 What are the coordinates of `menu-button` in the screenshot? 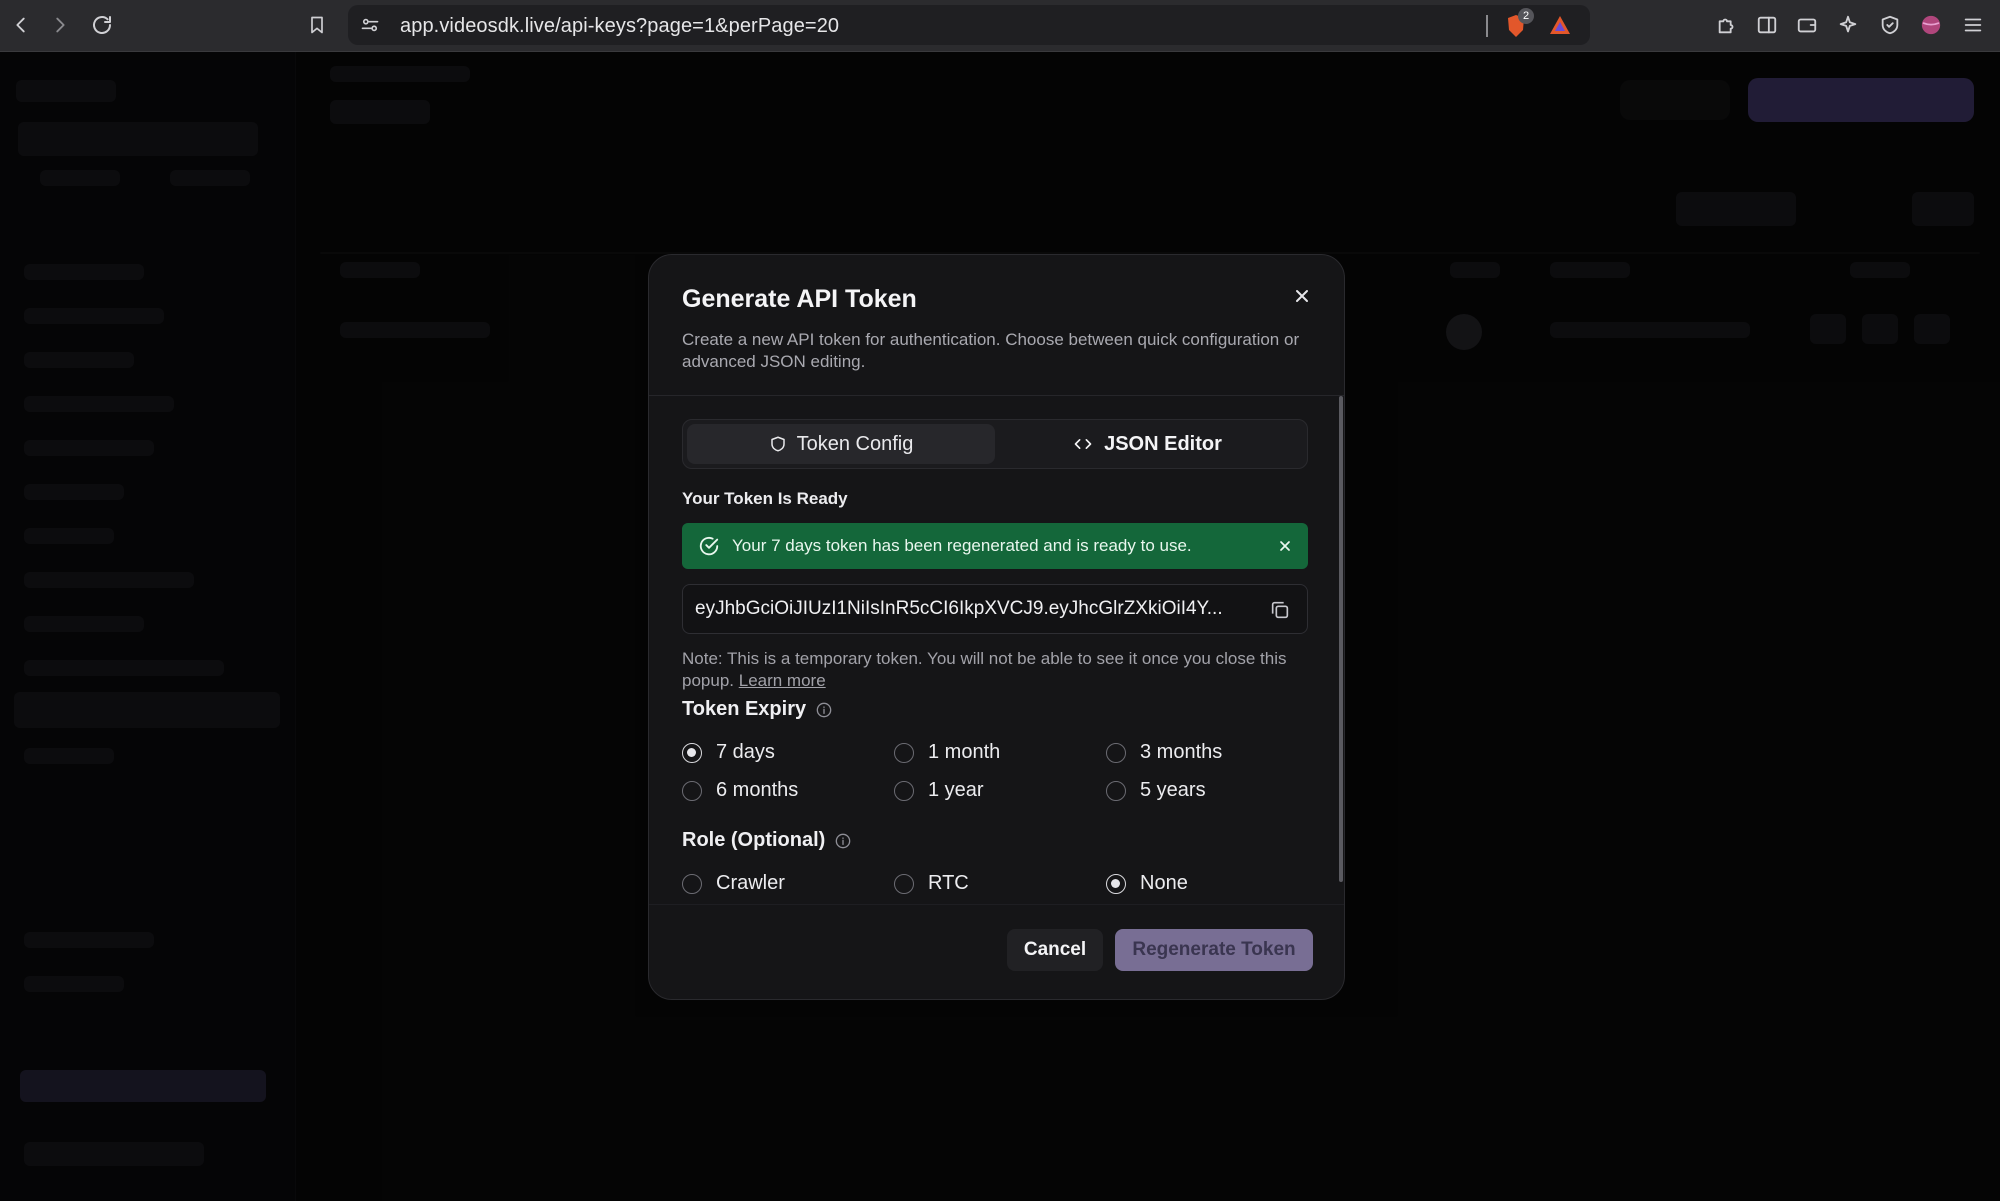 It's located at (1973, 25).